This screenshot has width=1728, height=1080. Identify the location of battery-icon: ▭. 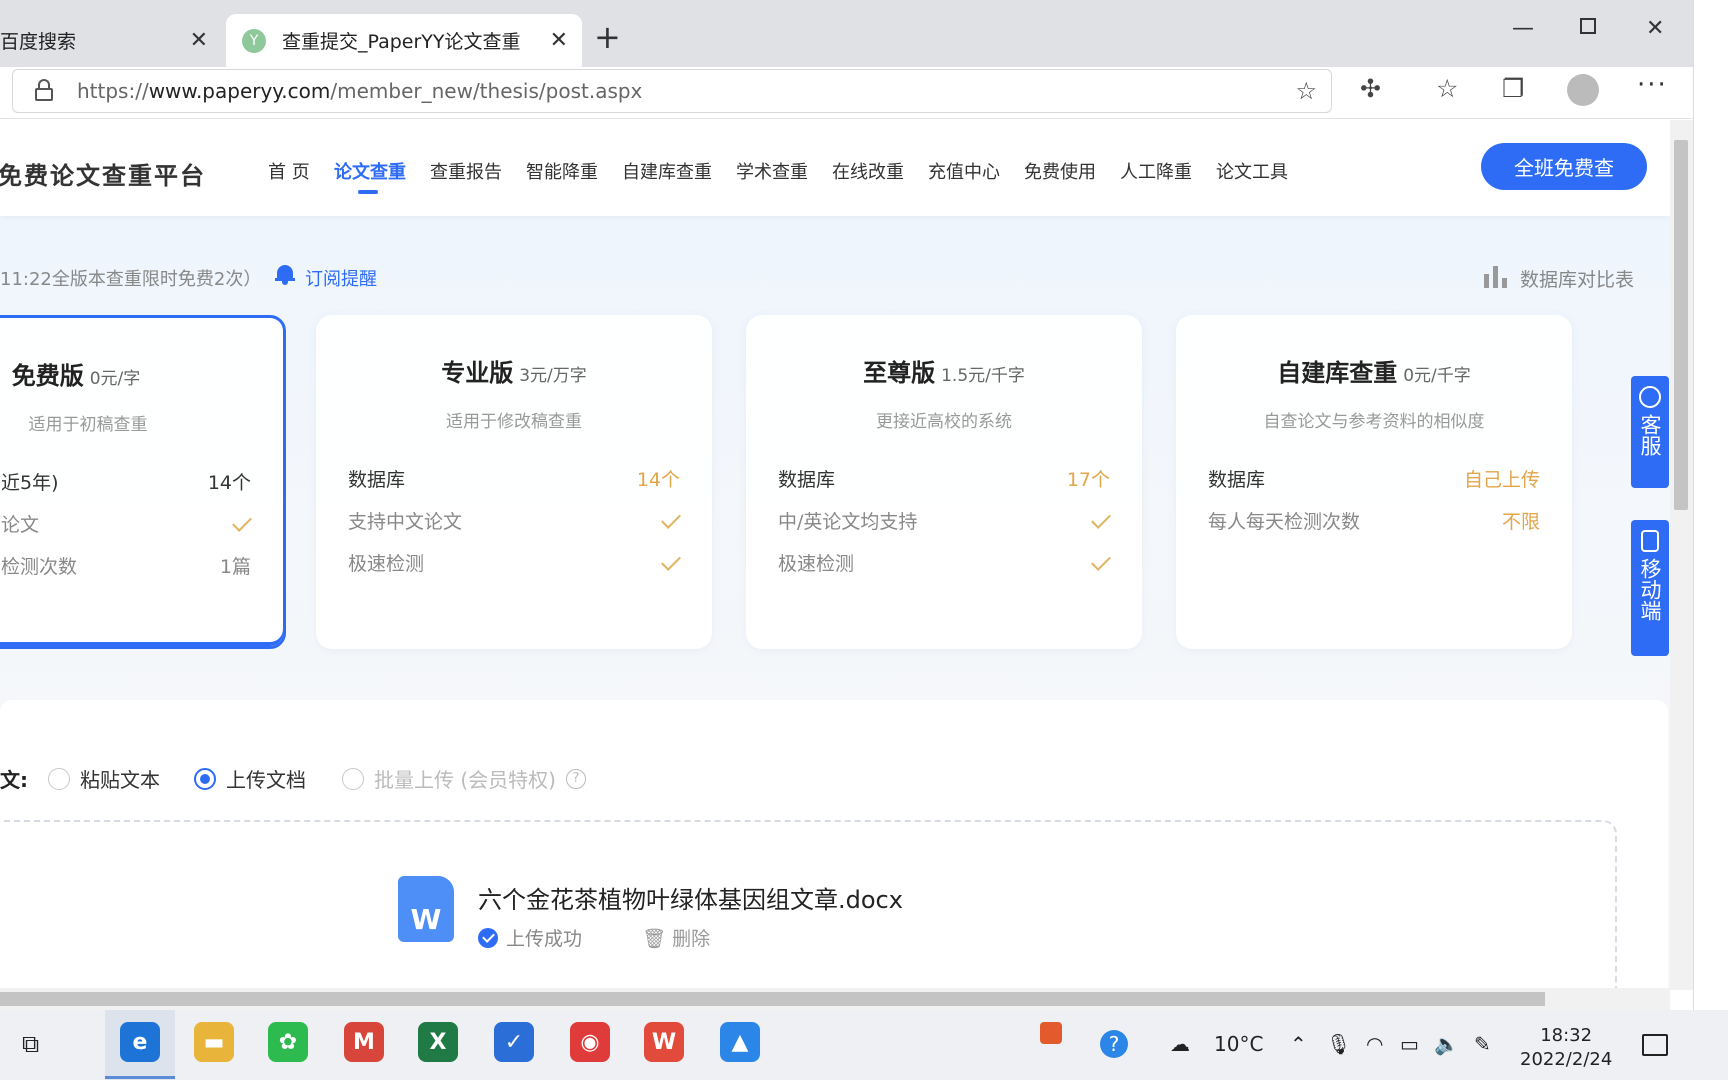
(1409, 1044).